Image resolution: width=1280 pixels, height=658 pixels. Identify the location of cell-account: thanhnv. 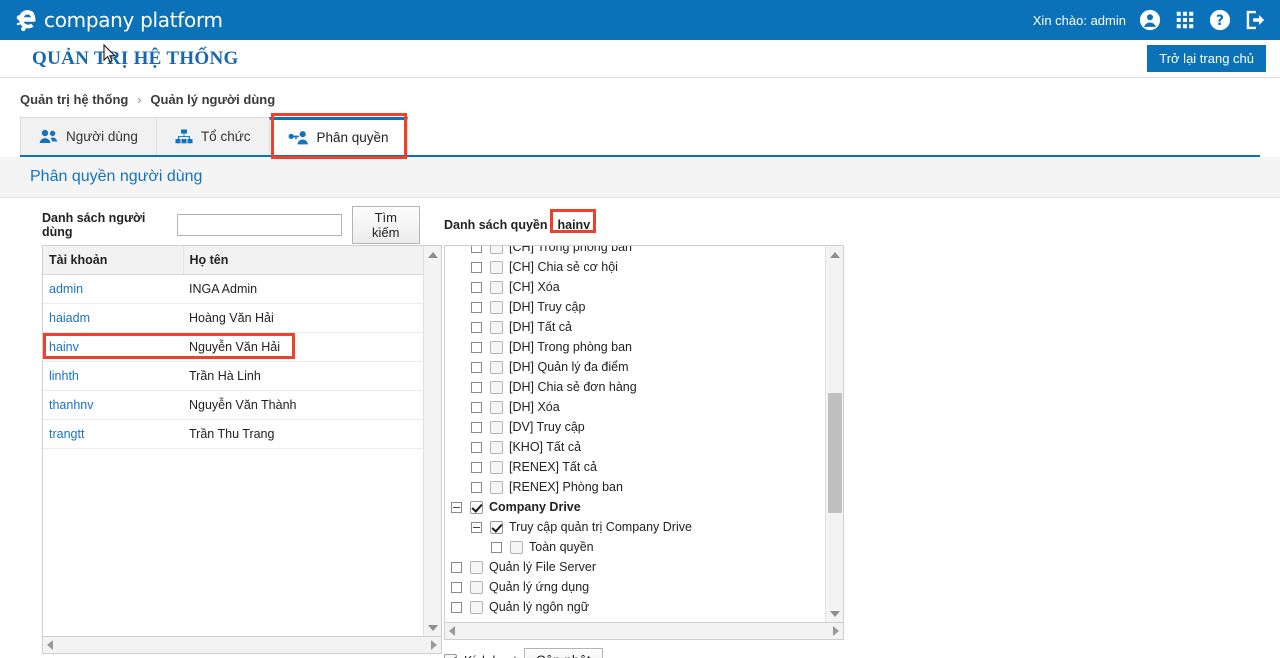
(113, 405).